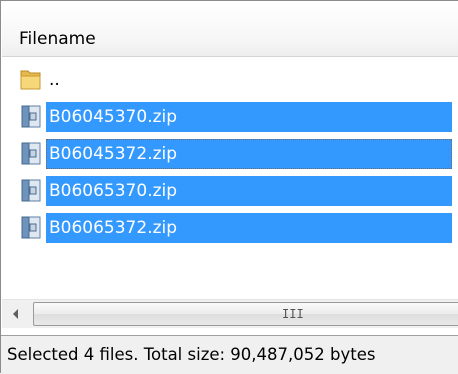  I want to click on list-item-label: B06065370.zip, so click(249, 191).